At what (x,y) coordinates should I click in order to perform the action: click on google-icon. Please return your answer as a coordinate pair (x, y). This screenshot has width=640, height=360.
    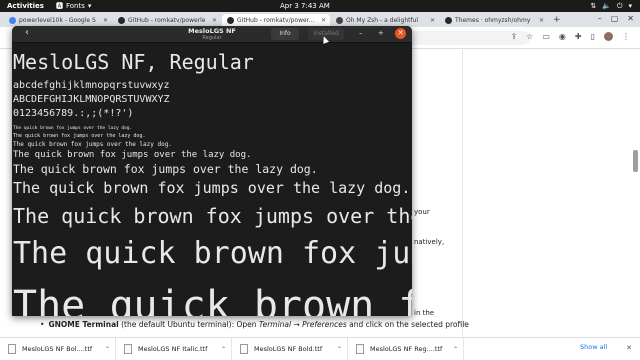
    Looking at the image, I should click on (12, 20).